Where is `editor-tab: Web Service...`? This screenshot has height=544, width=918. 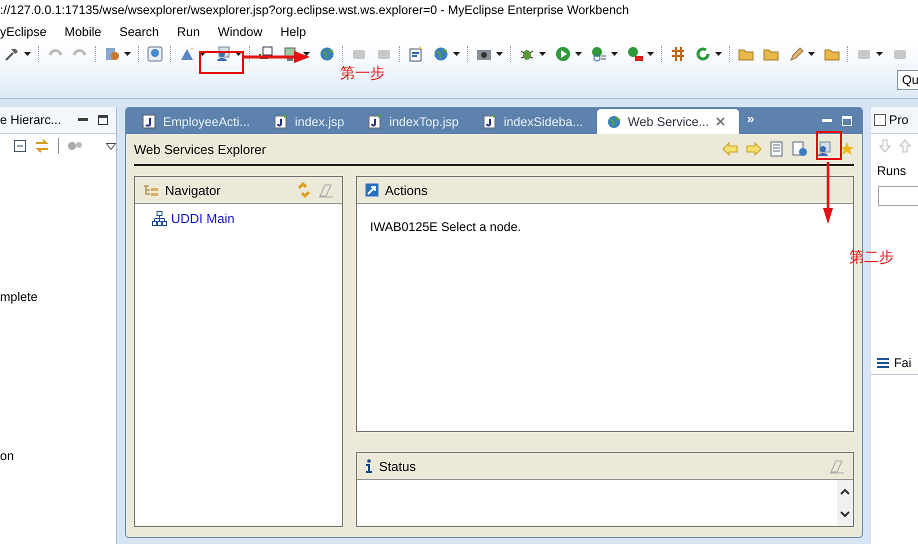
editor-tab: Web Service... is located at coordinates (667, 121).